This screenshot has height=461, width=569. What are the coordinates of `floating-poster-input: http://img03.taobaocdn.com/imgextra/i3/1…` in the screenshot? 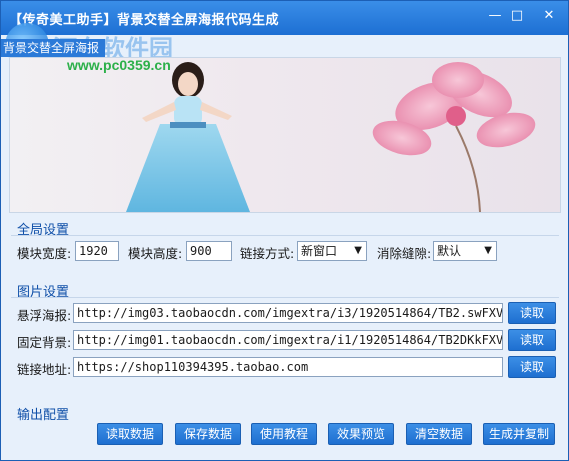 It's located at (288, 313).